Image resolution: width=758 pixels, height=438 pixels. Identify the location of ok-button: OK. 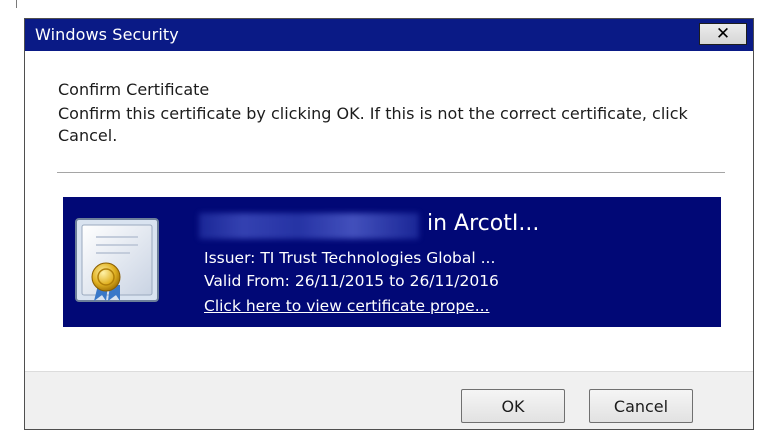
(513, 406).